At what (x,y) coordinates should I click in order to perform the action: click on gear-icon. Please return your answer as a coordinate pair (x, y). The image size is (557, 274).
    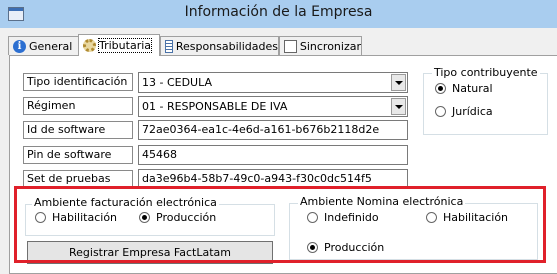
    Looking at the image, I should click on (89, 45).